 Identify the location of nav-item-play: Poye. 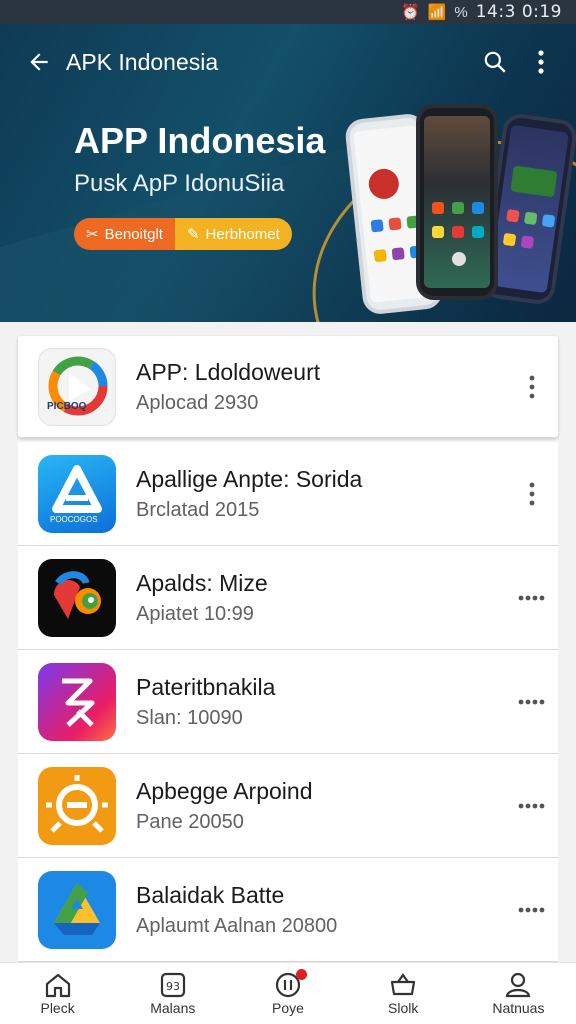
(287, 993).